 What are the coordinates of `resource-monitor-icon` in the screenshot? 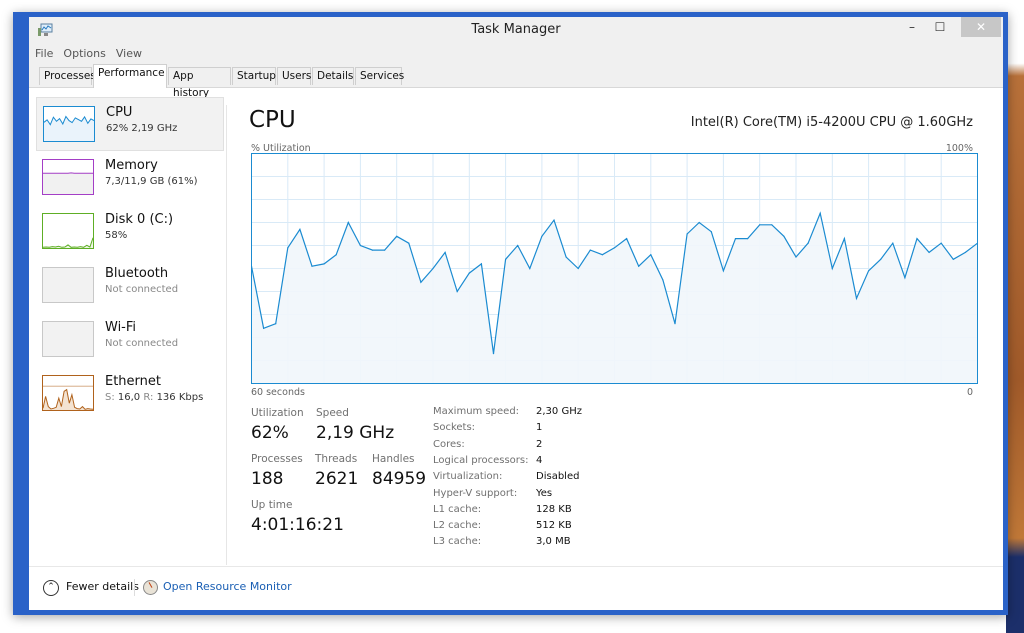 It's located at (150, 587).